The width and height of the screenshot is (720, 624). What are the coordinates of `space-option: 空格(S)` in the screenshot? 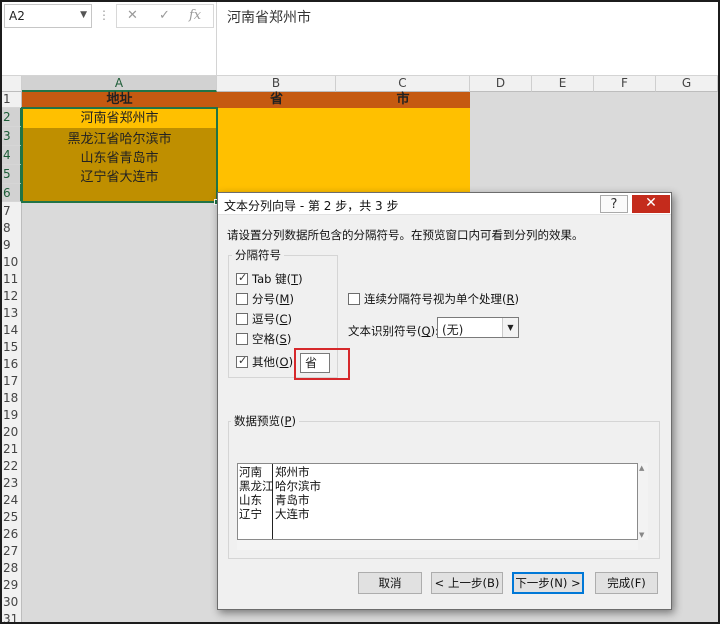 It's located at (263, 339).